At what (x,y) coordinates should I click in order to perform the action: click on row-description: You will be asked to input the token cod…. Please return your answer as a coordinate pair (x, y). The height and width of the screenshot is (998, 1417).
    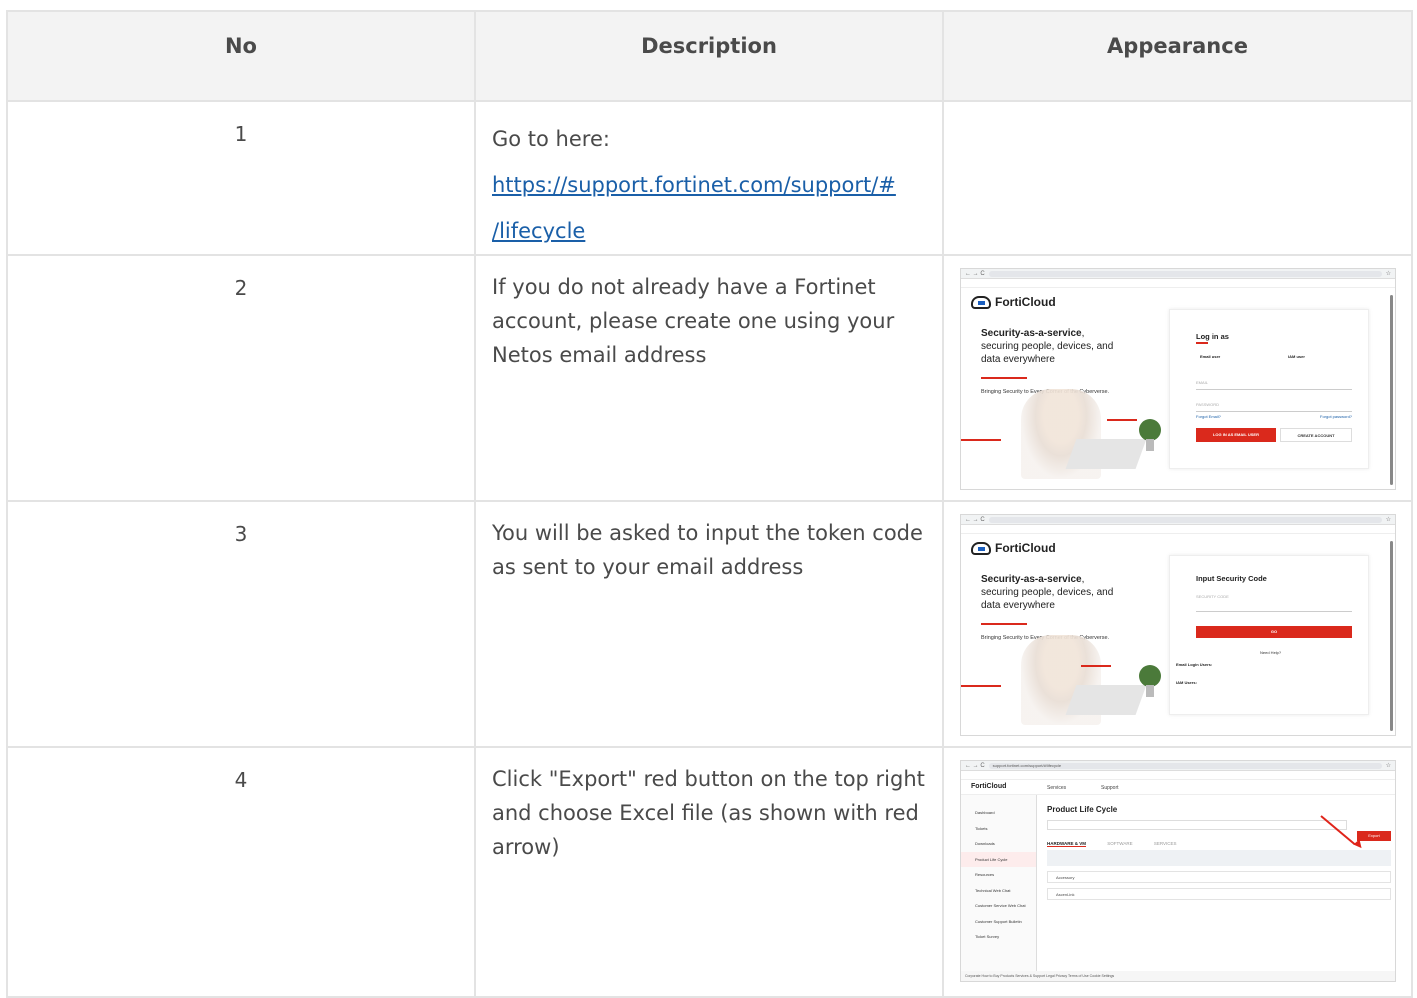
    Looking at the image, I should click on (709, 624).